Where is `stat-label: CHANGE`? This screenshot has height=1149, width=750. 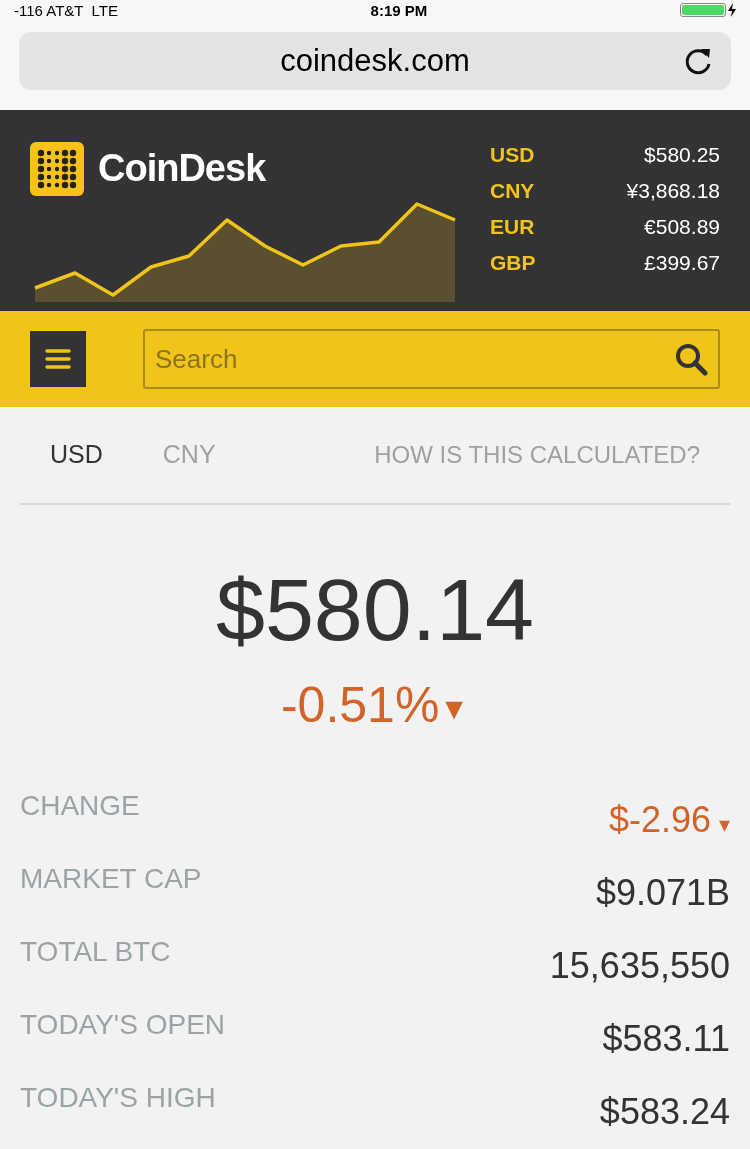 stat-label: CHANGE is located at coordinates (80, 805).